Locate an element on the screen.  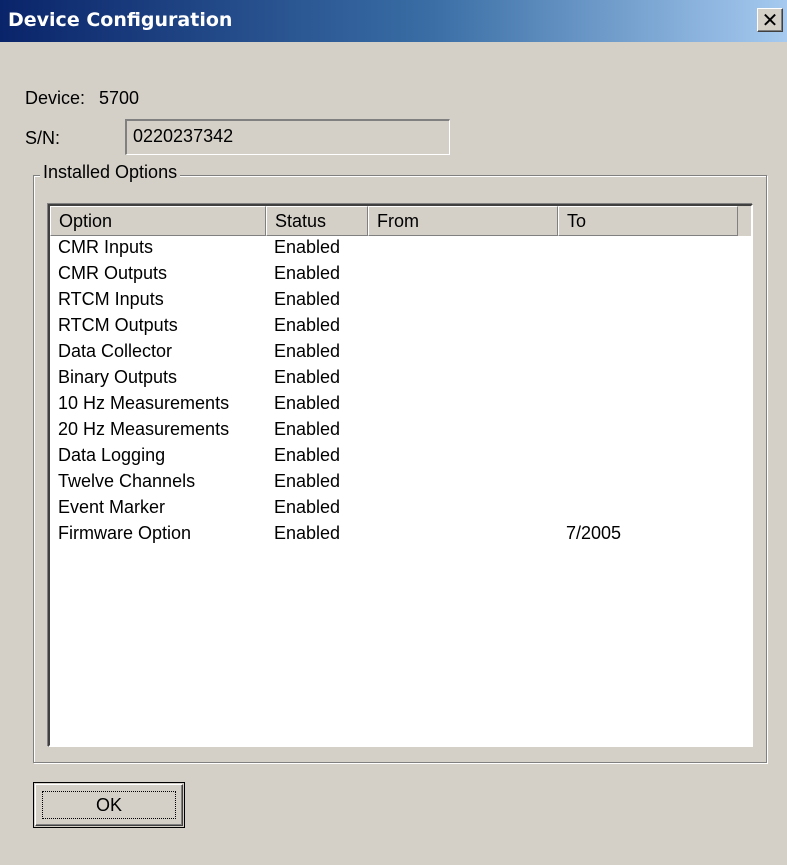
list-item: CMR Inputs Enabled is located at coordinates (400, 249).